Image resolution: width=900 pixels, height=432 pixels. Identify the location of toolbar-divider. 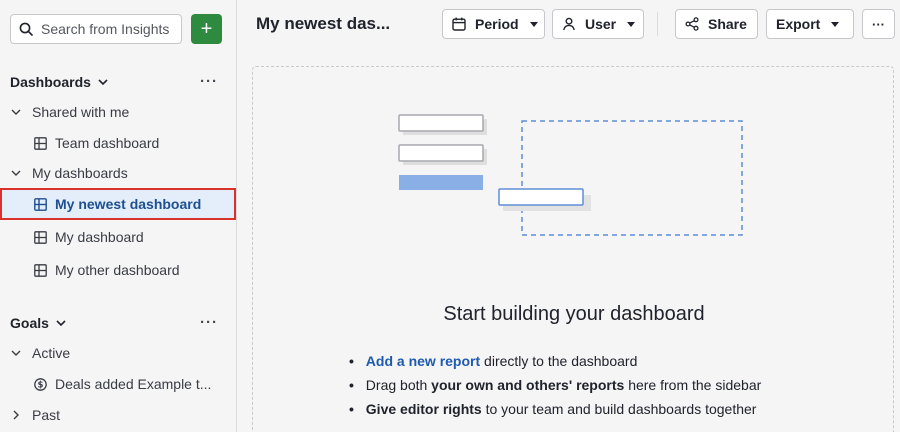
(657, 24).